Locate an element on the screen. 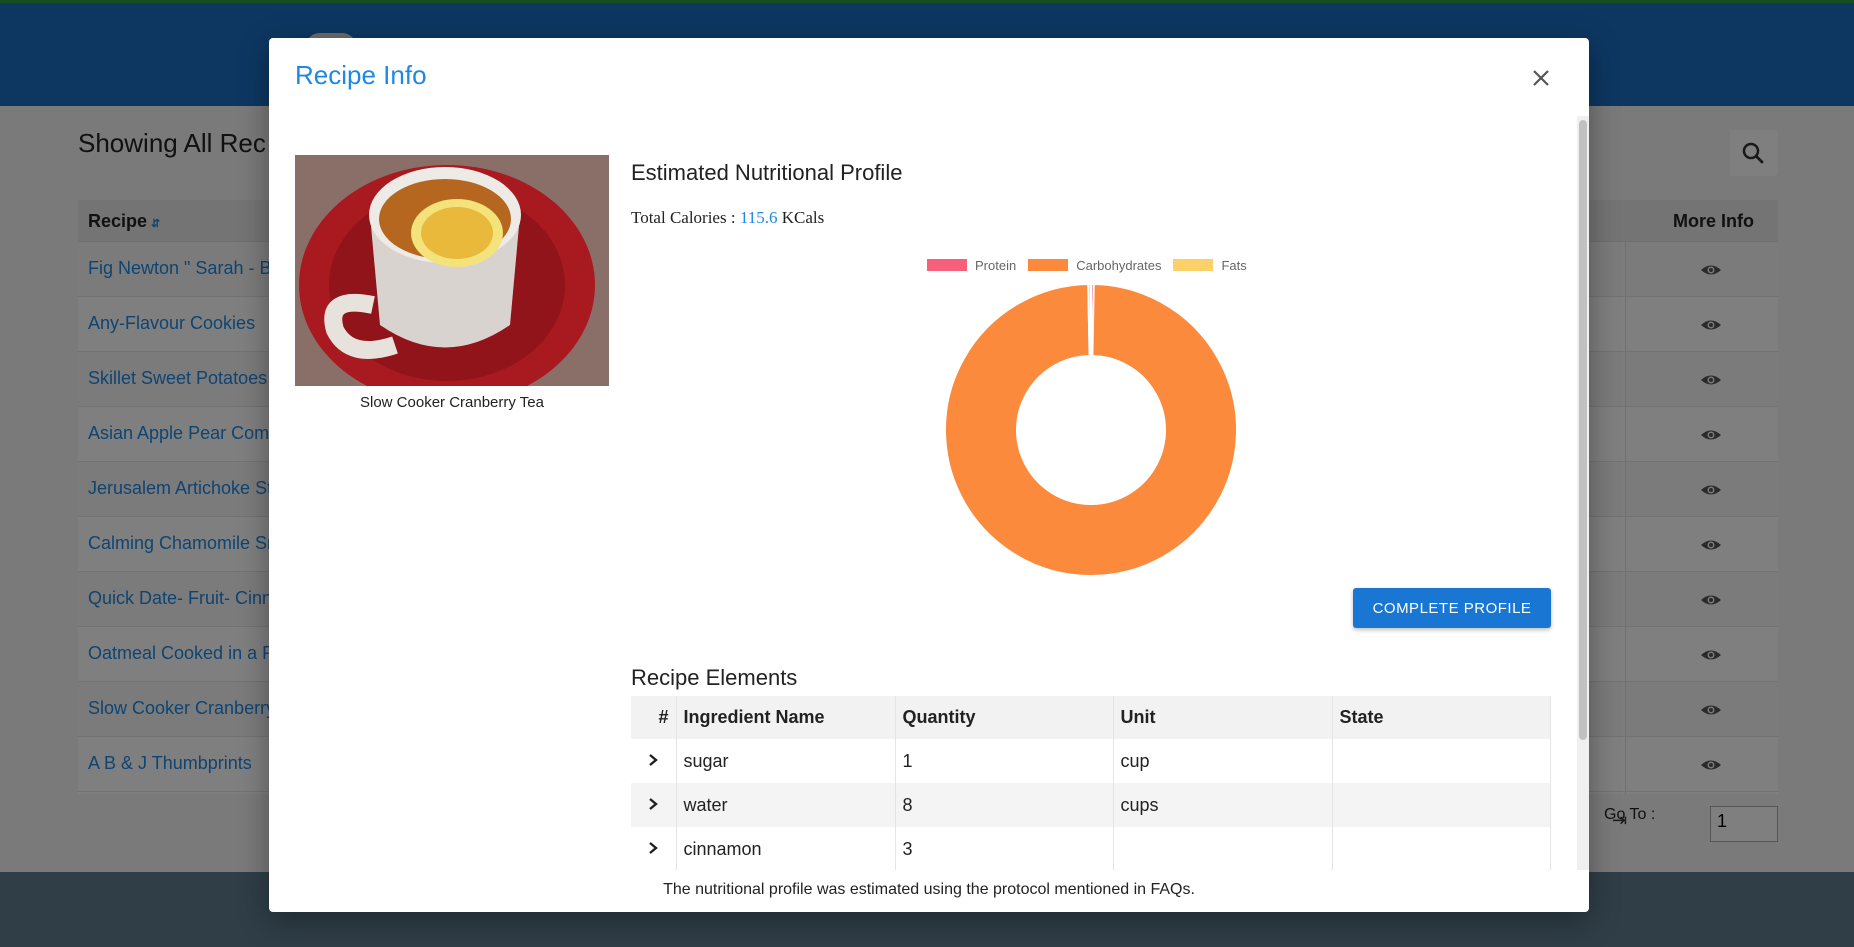 The width and height of the screenshot is (1854, 947). legend-item: Carbohydrates is located at coordinates (1094, 265).